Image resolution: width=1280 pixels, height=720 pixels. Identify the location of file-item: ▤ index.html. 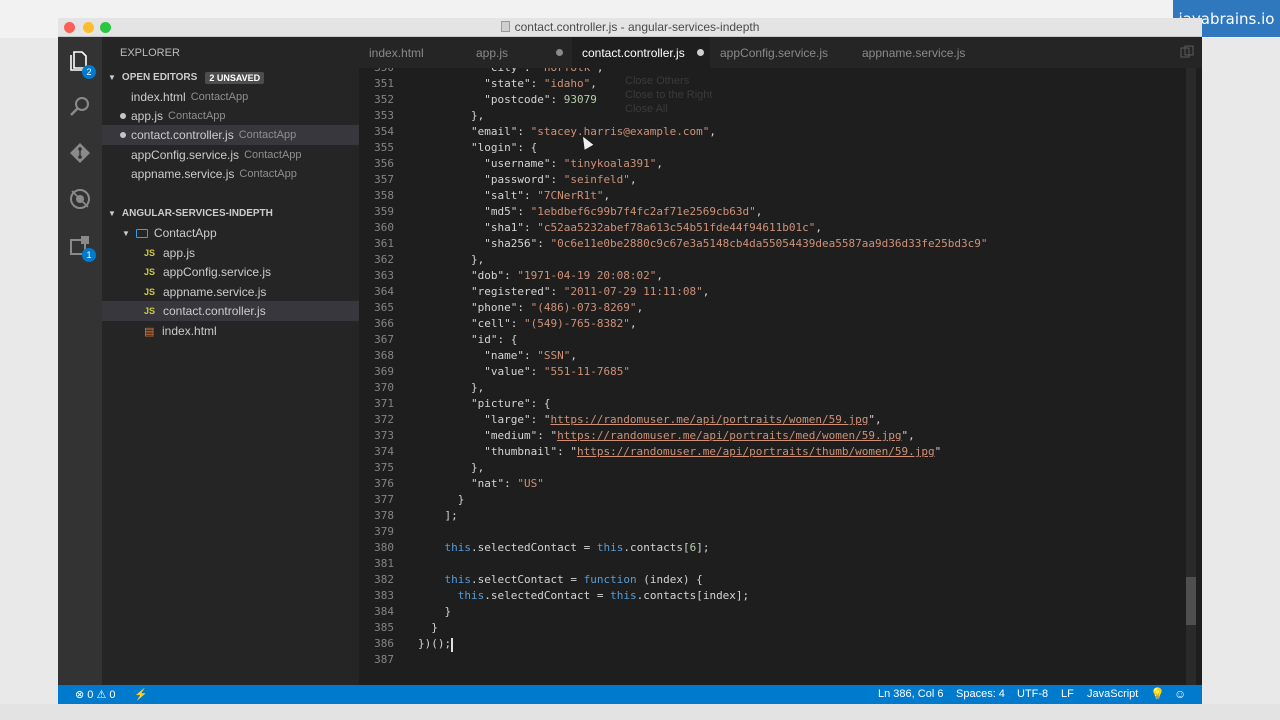
(230, 331).